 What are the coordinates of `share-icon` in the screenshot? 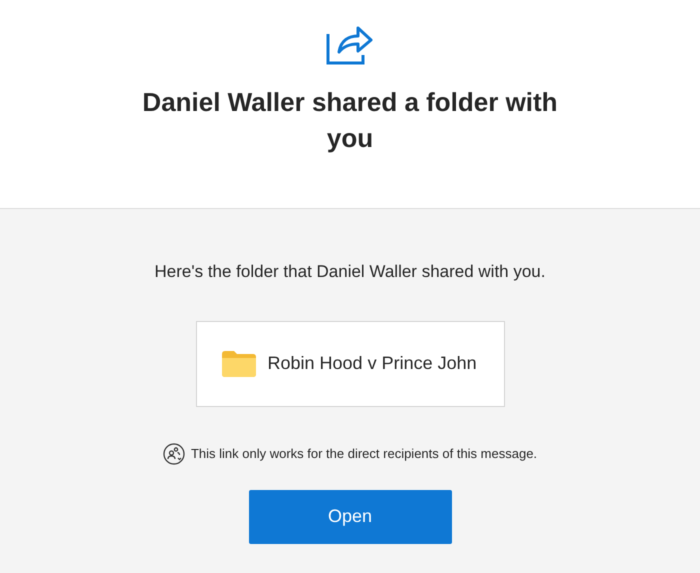 It's located at (350, 45).